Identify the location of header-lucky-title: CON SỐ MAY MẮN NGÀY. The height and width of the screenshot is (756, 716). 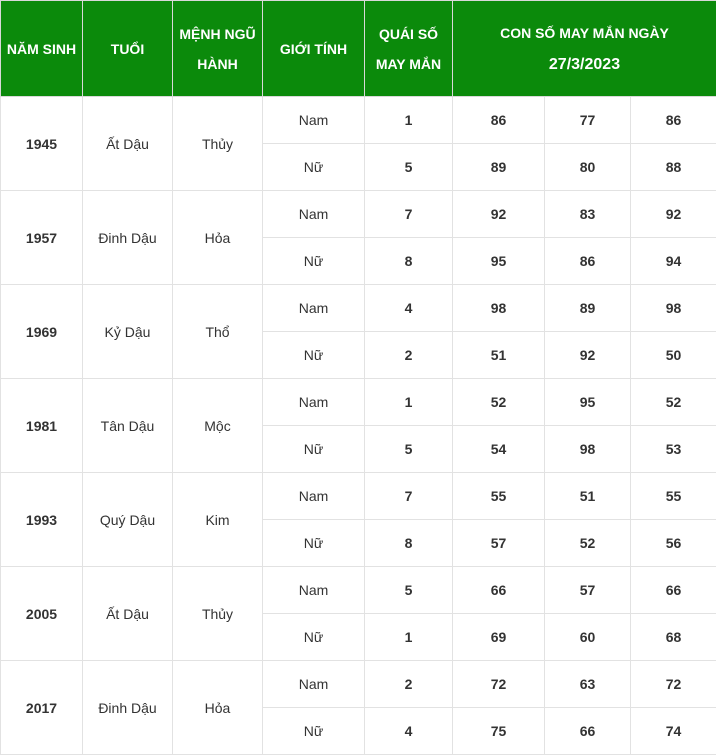
(584, 32).